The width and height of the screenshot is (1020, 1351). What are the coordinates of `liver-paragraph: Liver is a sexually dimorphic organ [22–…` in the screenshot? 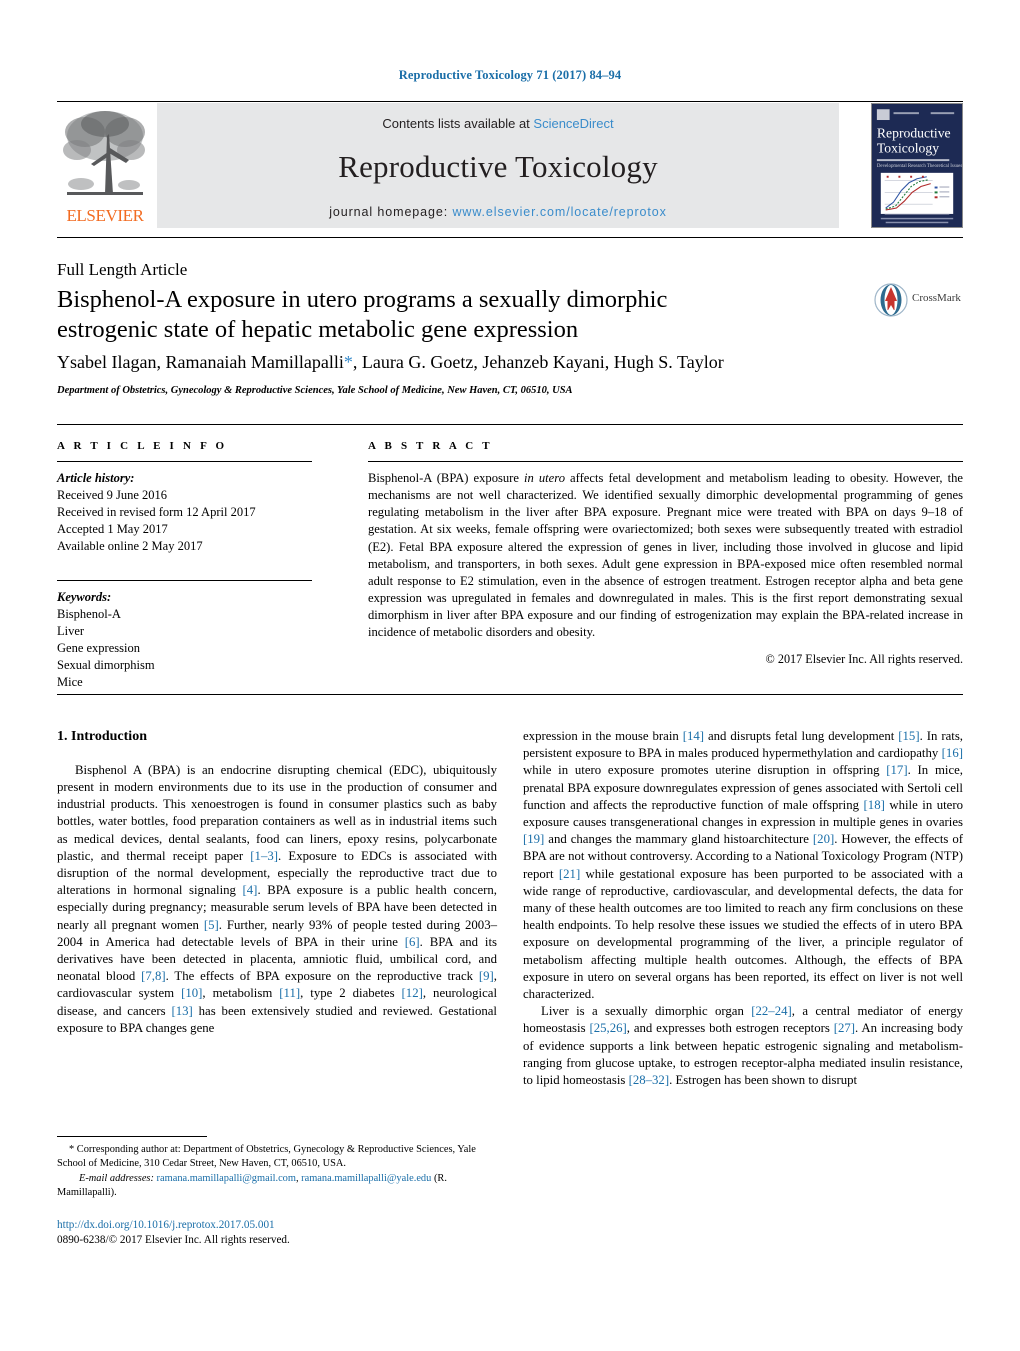 It's located at (743, 1046).